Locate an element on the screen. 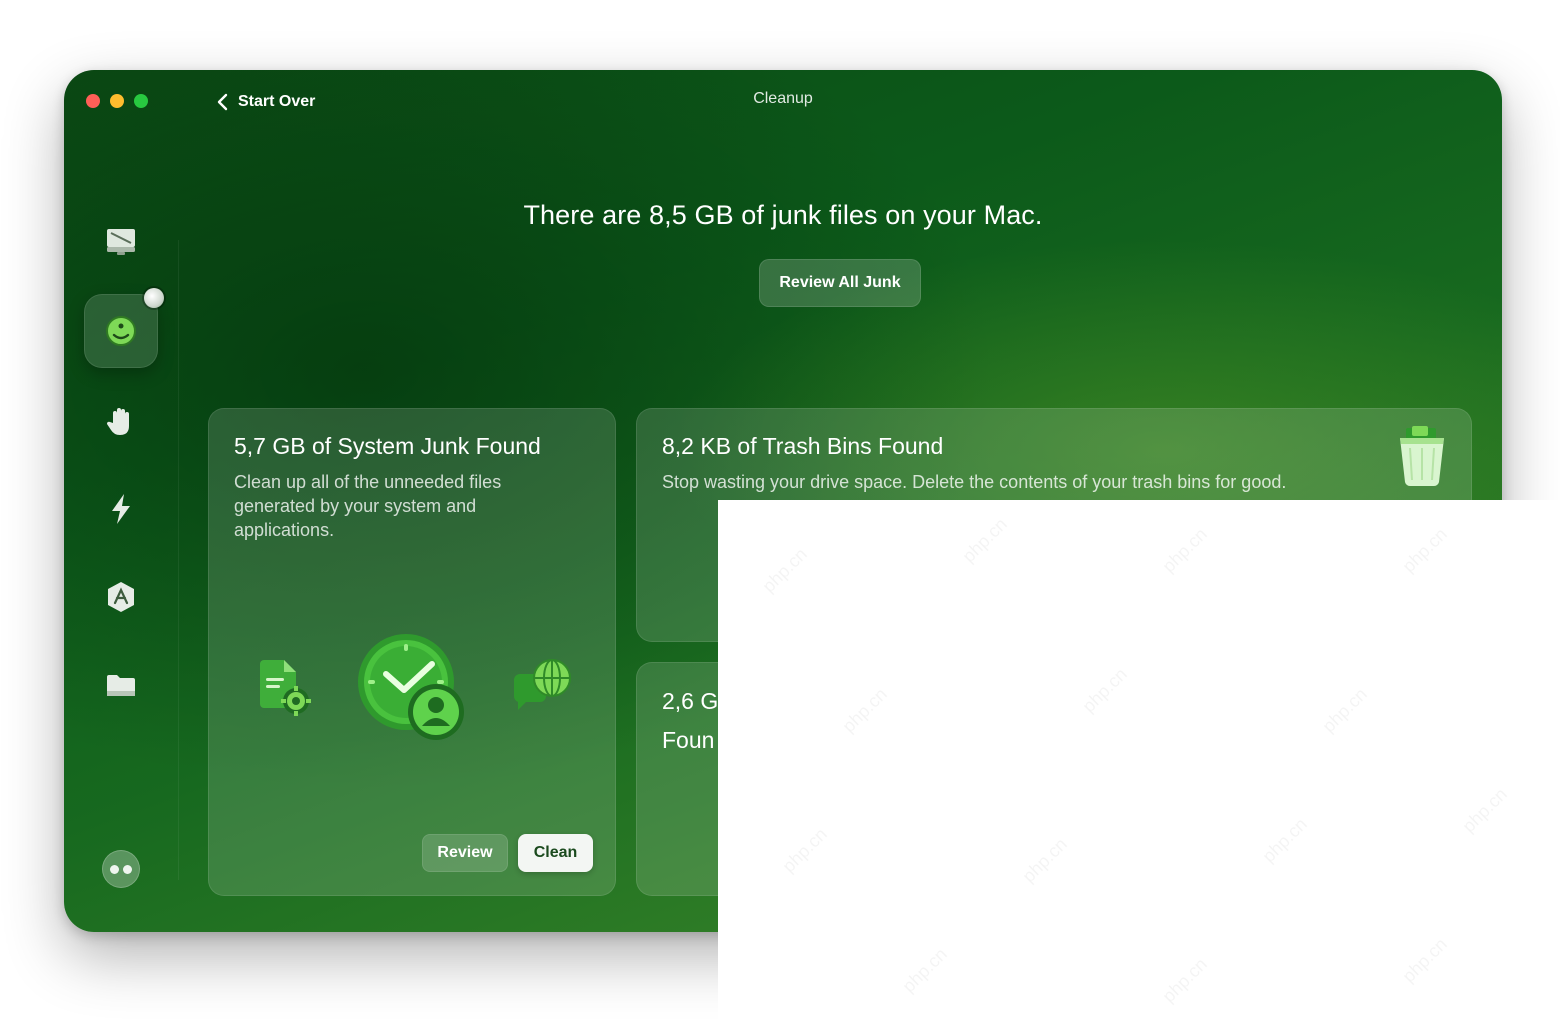  folder-icon is located at coordinates (121, 685).